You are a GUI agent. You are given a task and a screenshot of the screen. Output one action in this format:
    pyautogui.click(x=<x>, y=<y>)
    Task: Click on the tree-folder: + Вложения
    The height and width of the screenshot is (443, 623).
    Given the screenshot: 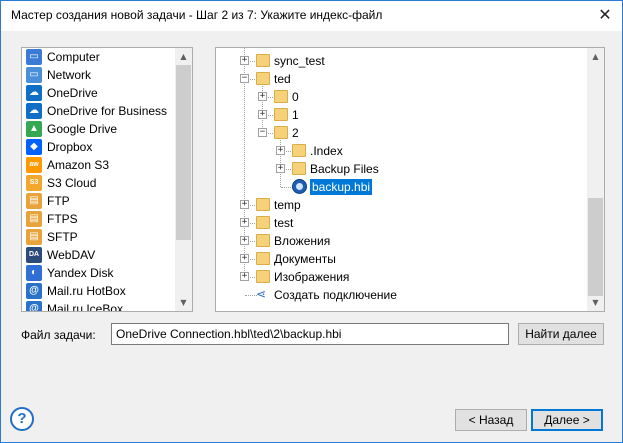 What is the action you would take?
    pyautogui.click(x=401, y=241)
    